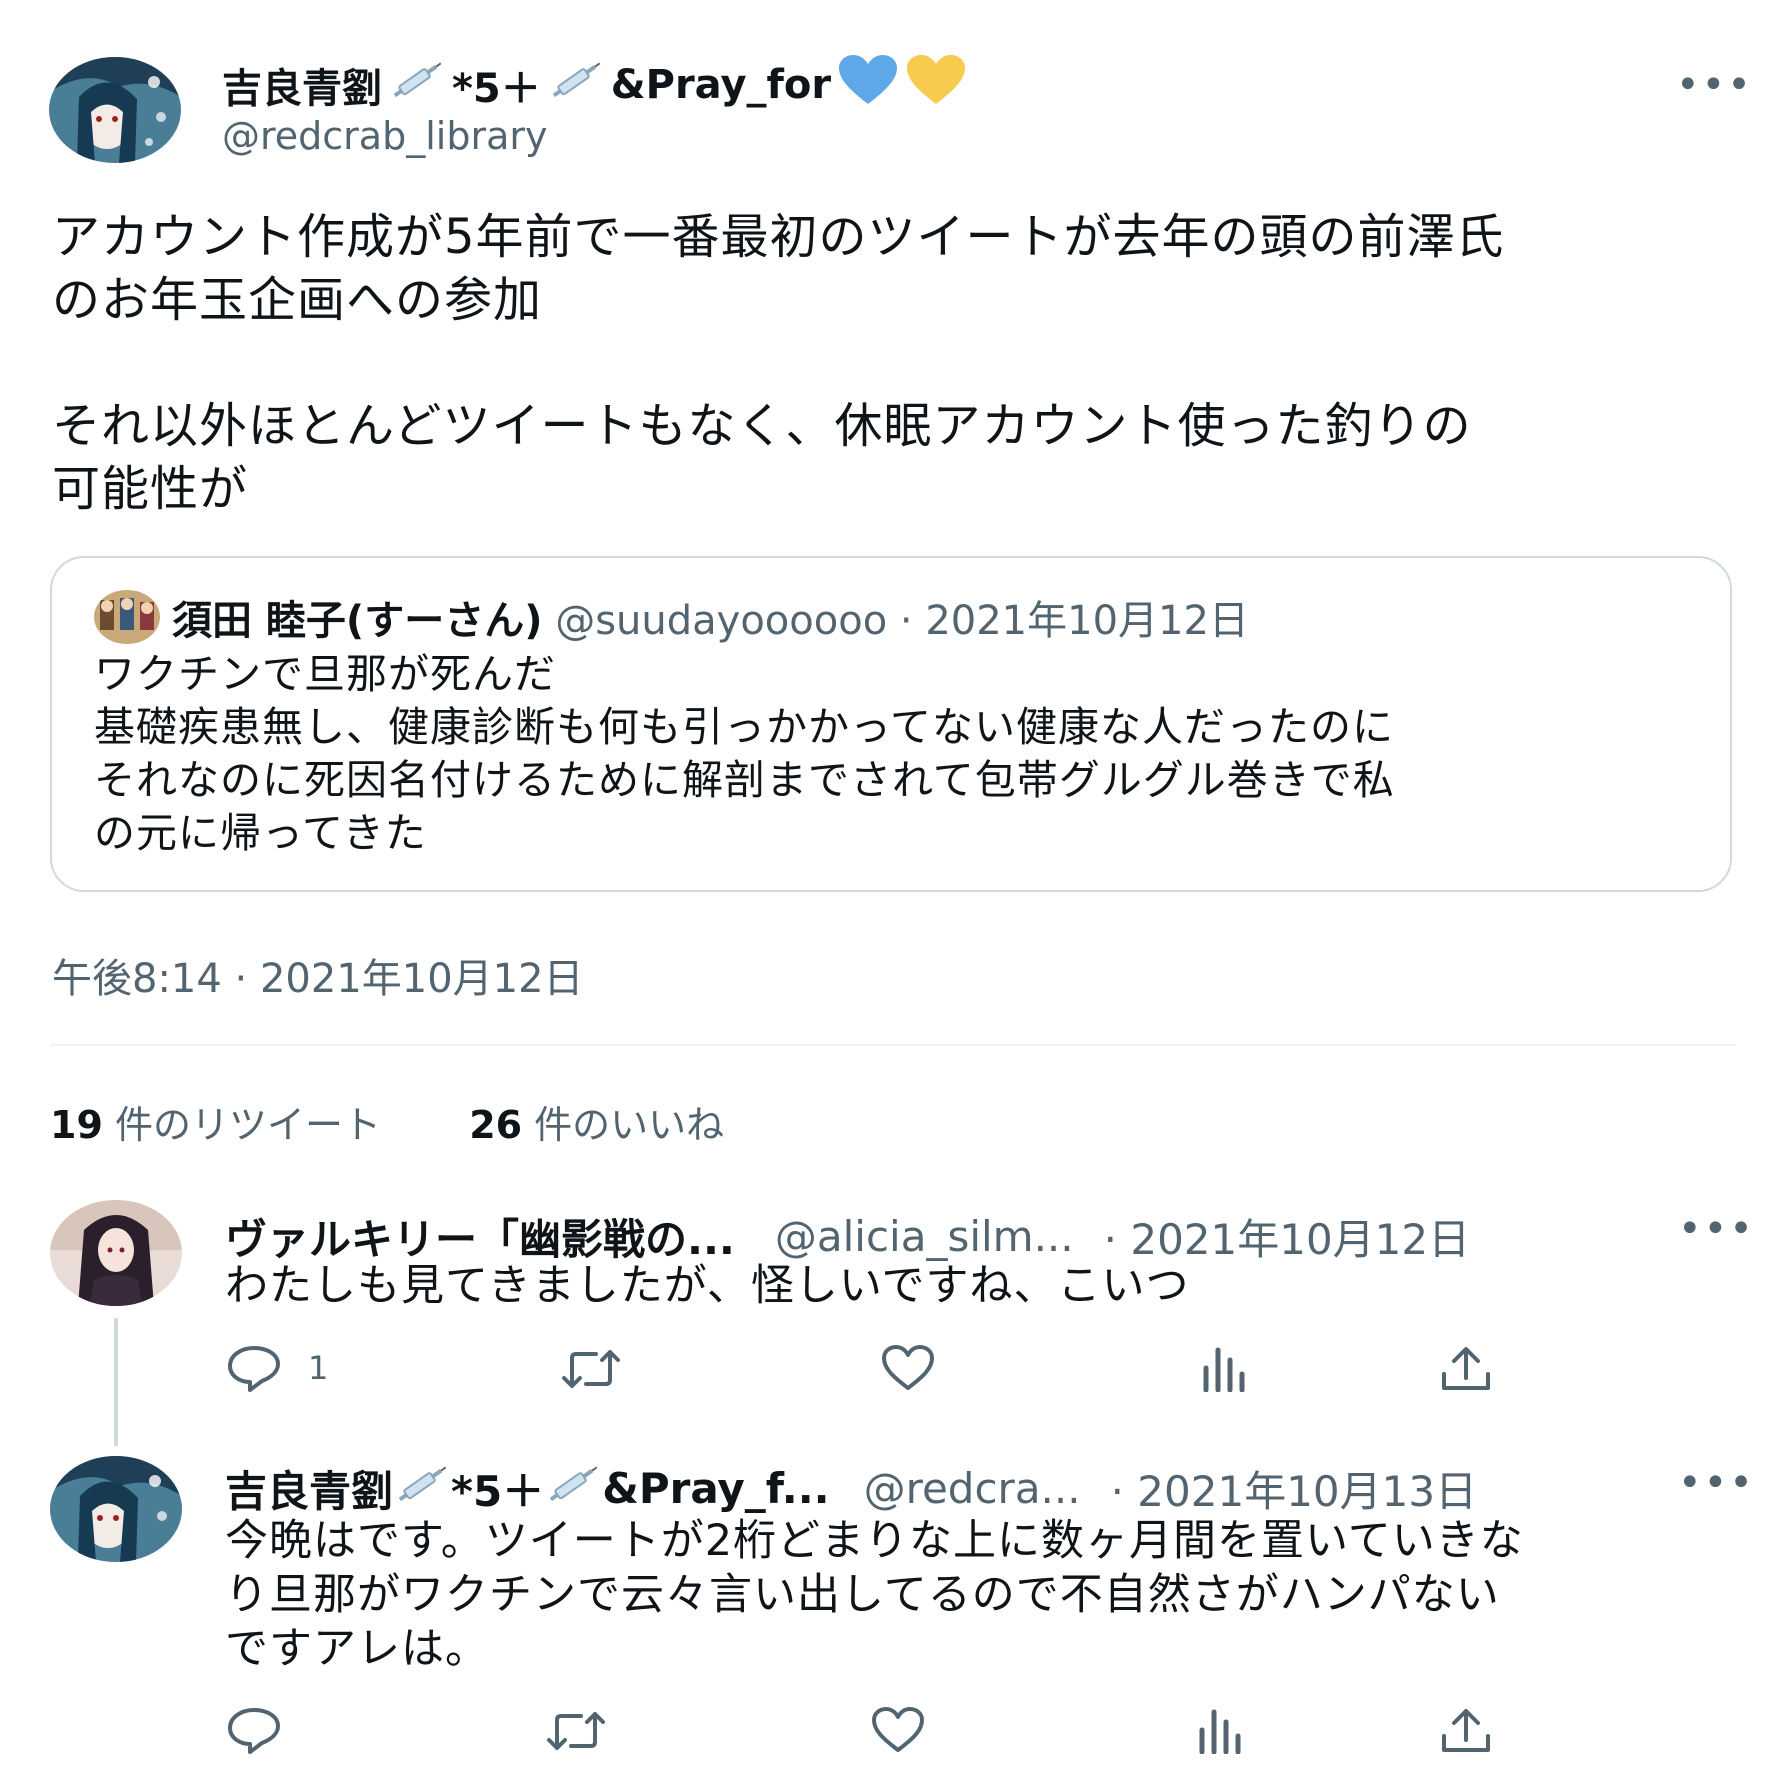  I want to click on reply-date: · 2021年10月13日, so click(1294, 1488).